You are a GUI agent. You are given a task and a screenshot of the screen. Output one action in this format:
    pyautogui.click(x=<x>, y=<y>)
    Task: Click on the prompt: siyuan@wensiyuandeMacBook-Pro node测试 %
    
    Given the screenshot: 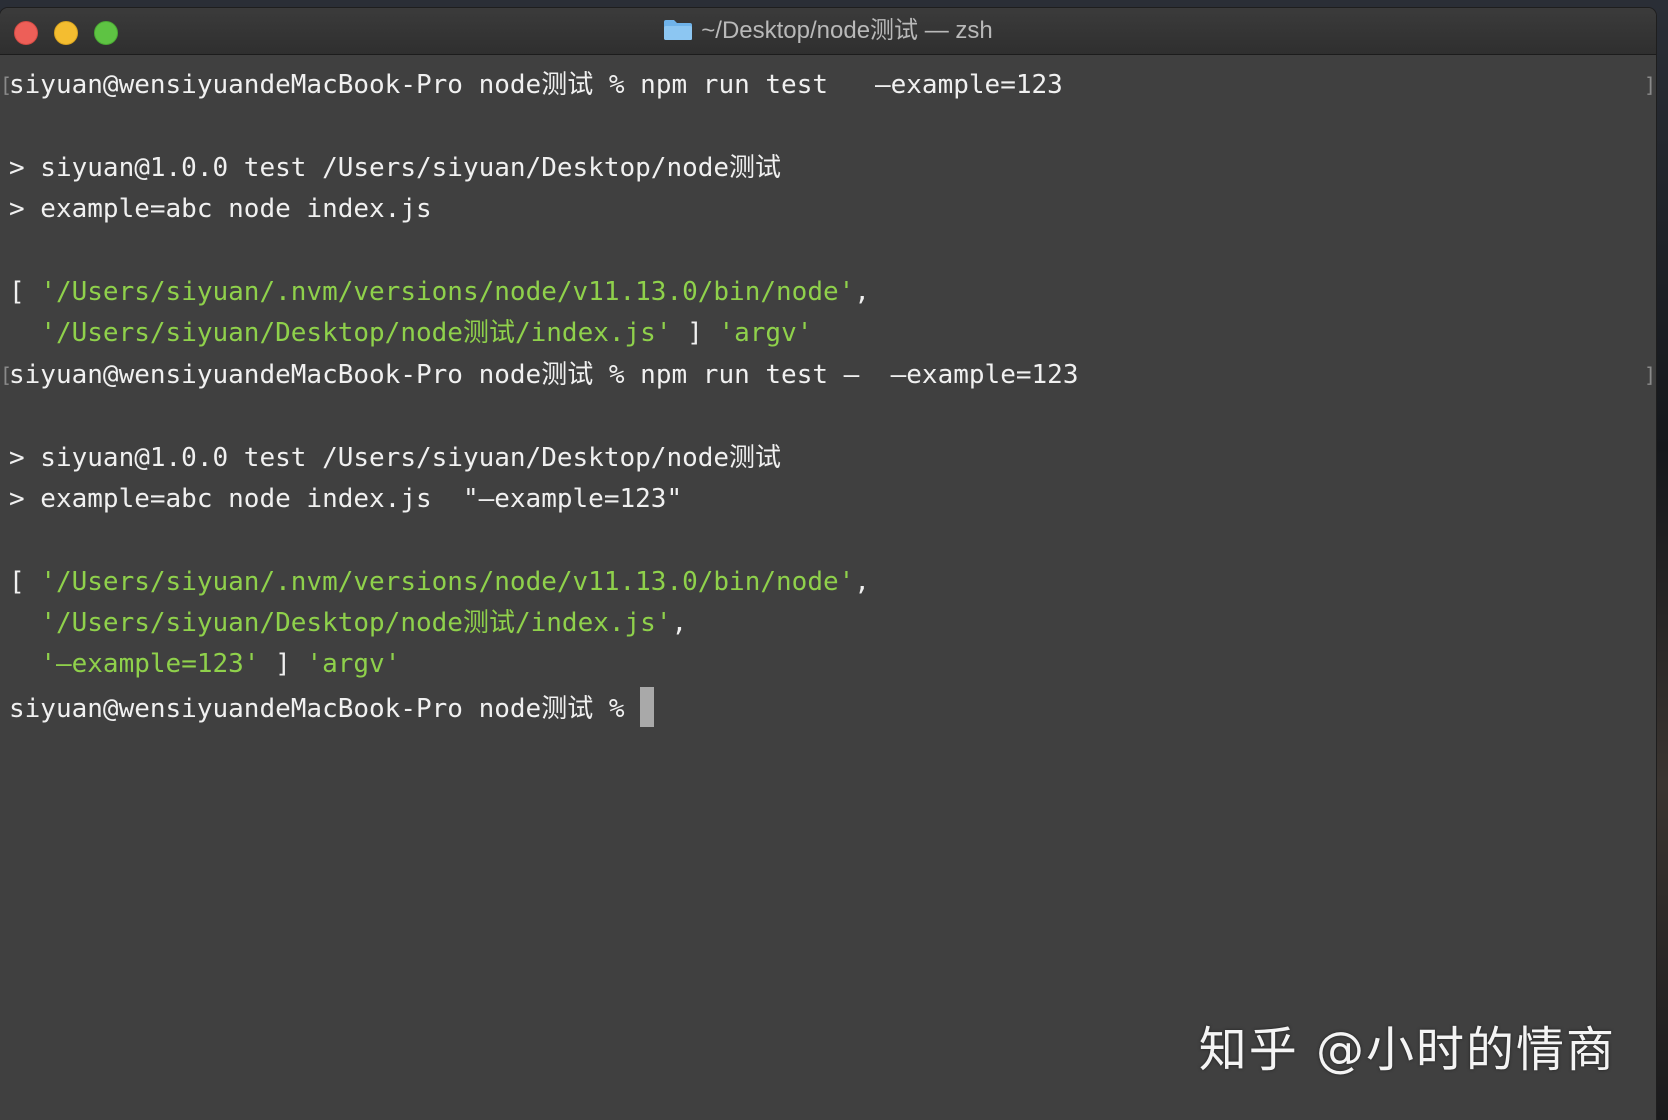 What is the action you would take?
    pyautogui.click(x=325, y=709)
    